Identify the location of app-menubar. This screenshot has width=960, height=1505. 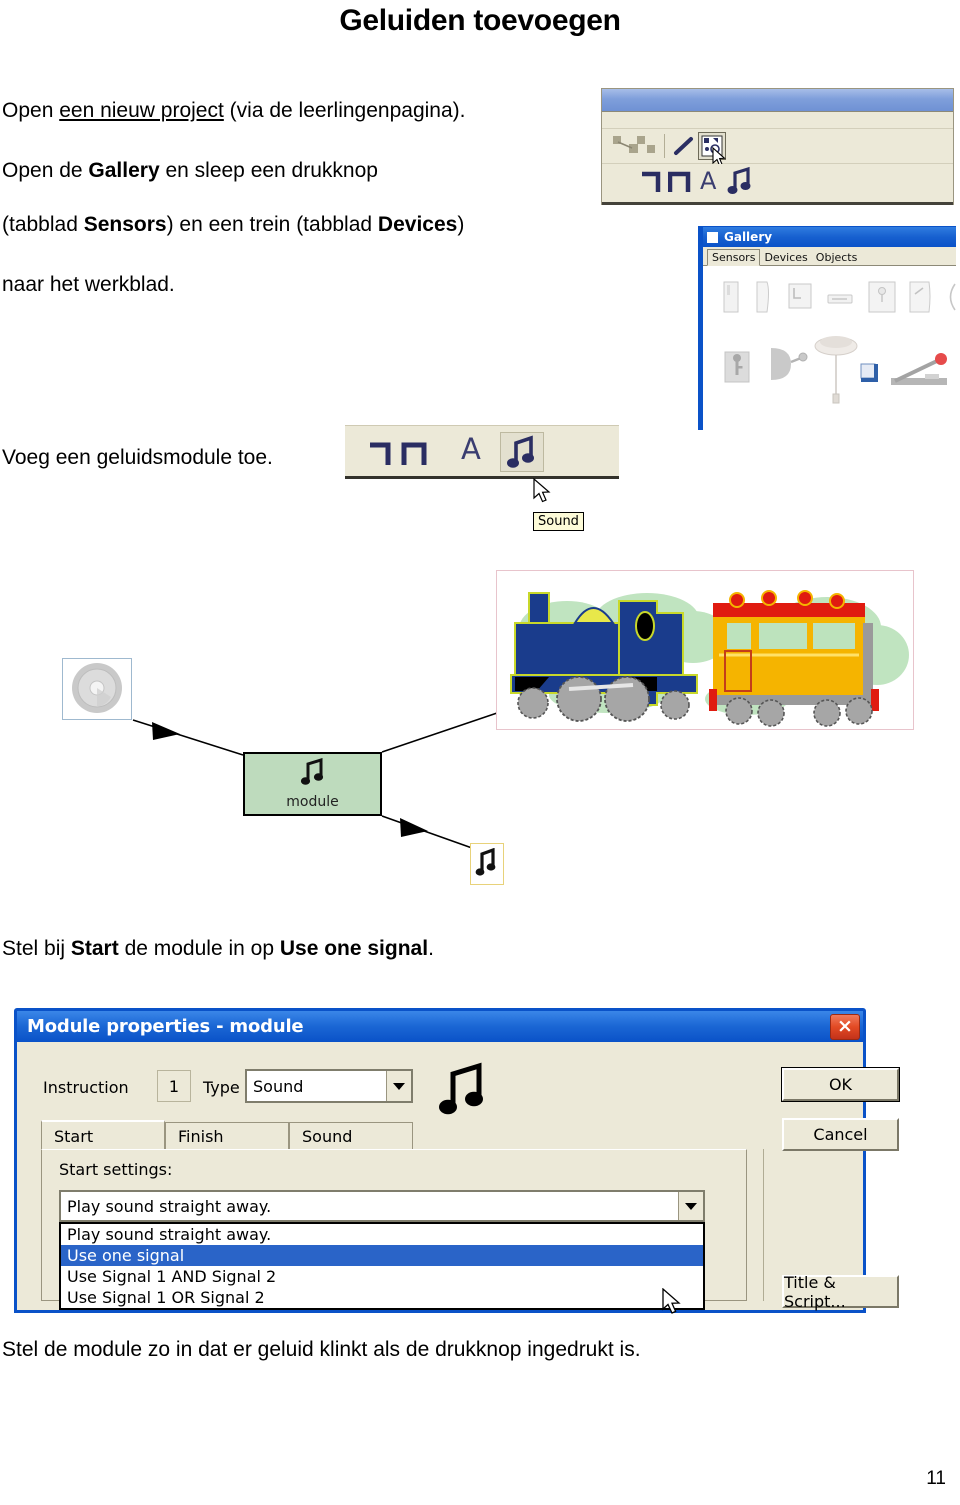
(777, 120).